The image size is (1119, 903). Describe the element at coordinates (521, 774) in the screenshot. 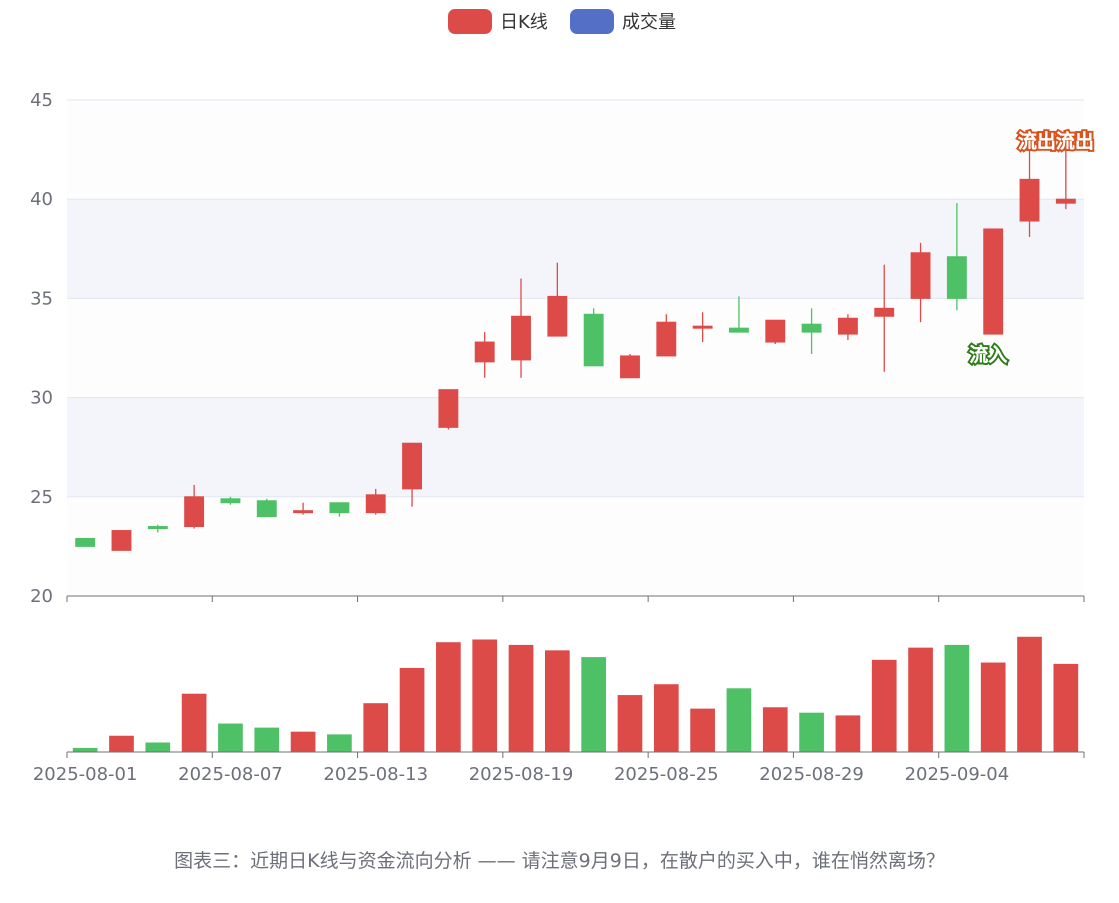

I see `x-tick-label: 2025-08-19` at that location.